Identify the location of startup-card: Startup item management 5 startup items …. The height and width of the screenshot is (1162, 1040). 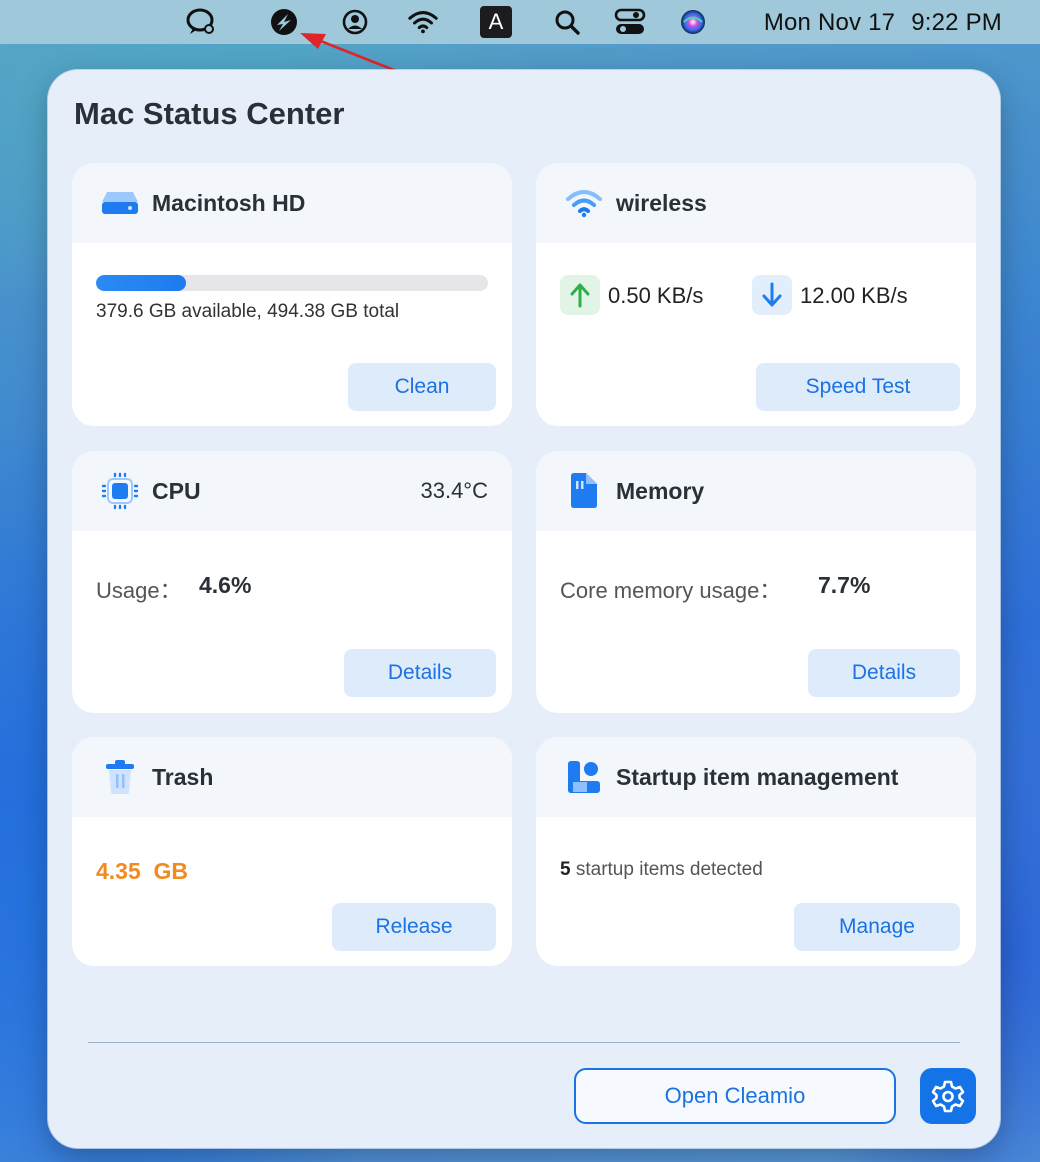
(756, 851).